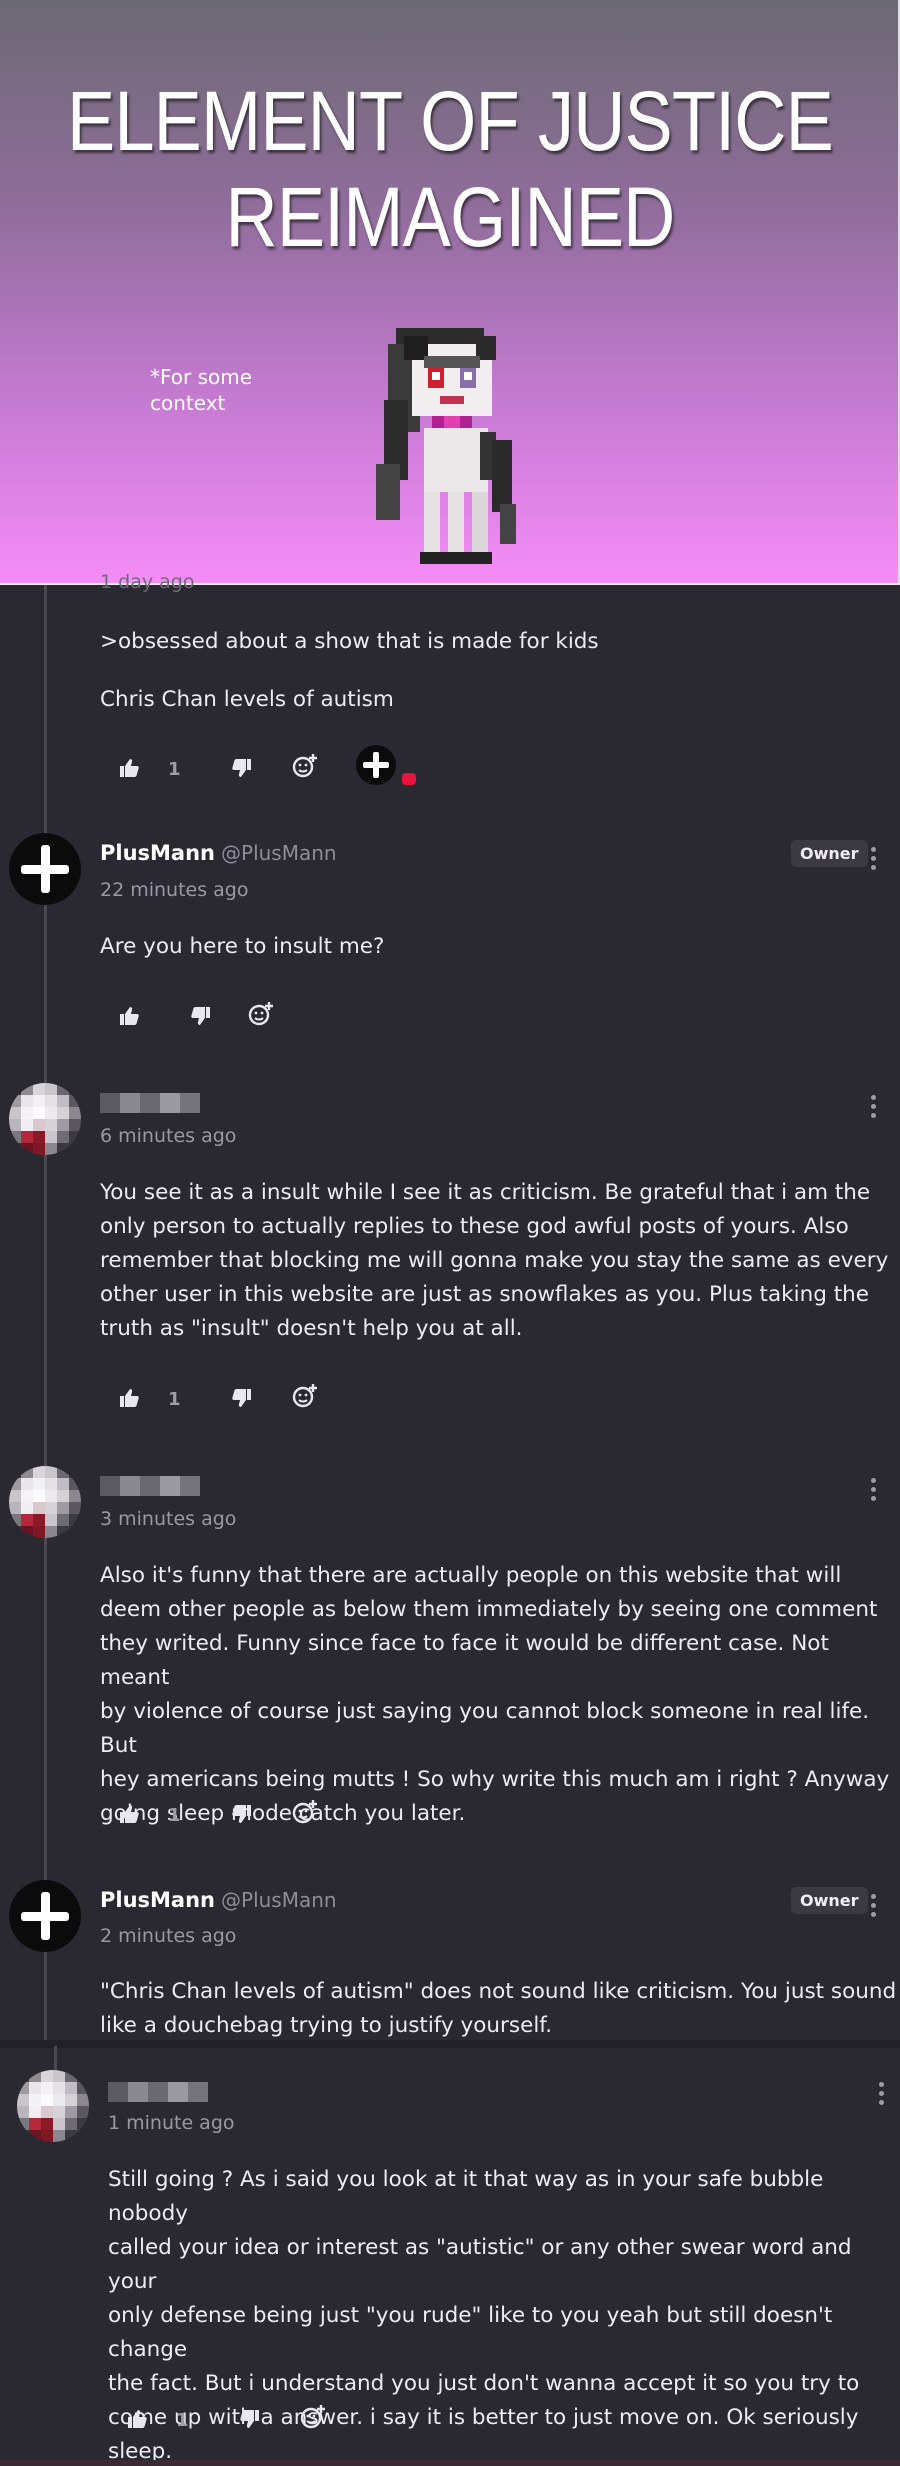 The image size is (900, 2466). I want to click on bottom-edge, so click(450, 2463).